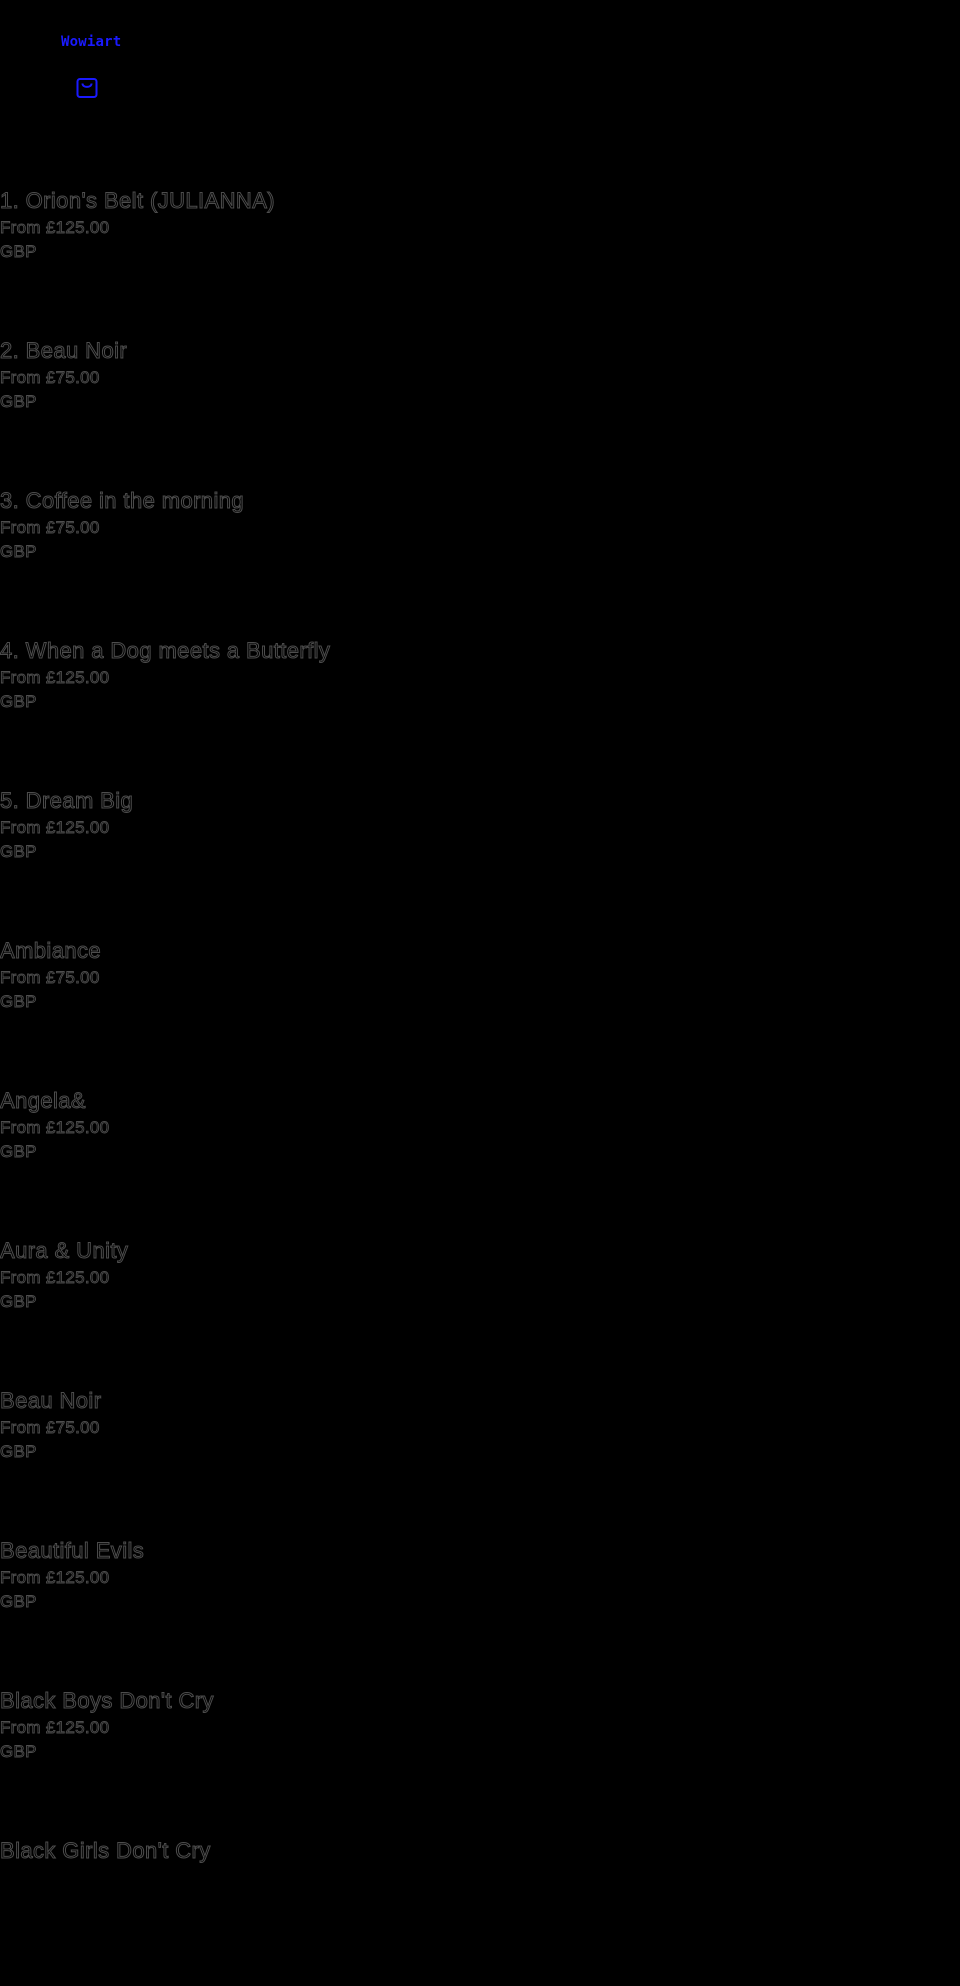 The width and height of the screenshot is (960, 1986). I want to click on product-title-link: 2. Beau Noir, so click(480, 351).